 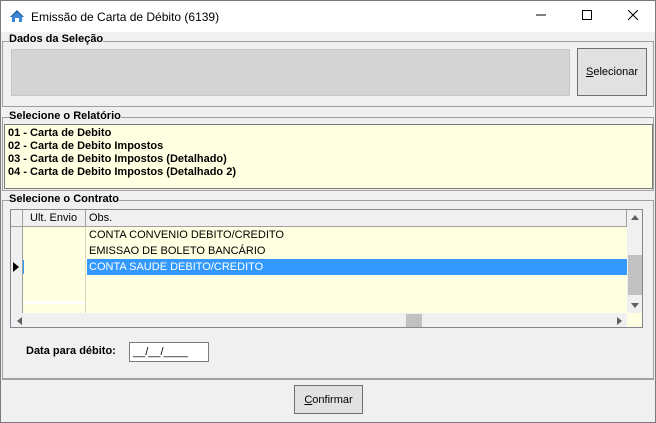 What do you see at coordinates (332, 399) in the screenshot?
I see `confirm-button-label: onfirmar` at bounding box center [332, 399].